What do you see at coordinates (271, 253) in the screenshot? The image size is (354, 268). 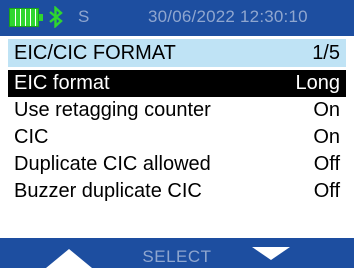 I see `arrow-down-icon` at bounding box center [271, 253].